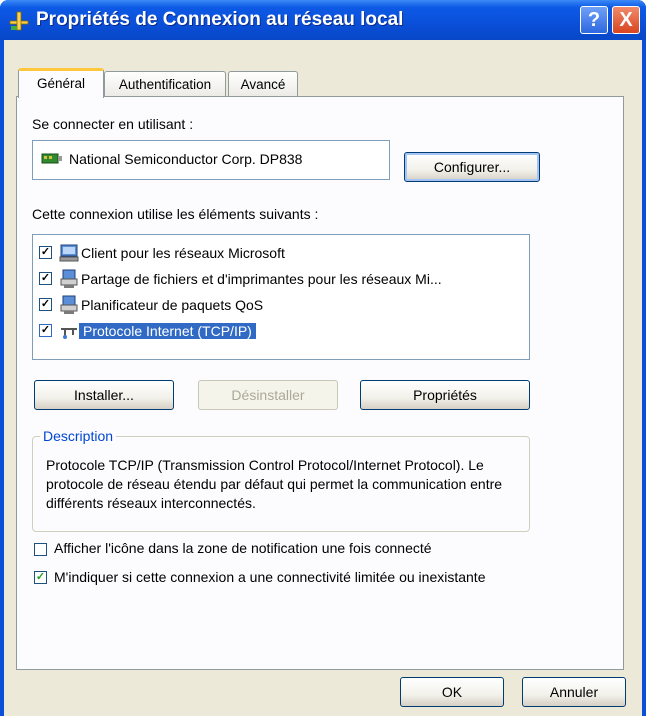  What do you see at coordinates (594, 20) in the screenshot?
I see `help-button: ?` at bounding box center [594, 20].